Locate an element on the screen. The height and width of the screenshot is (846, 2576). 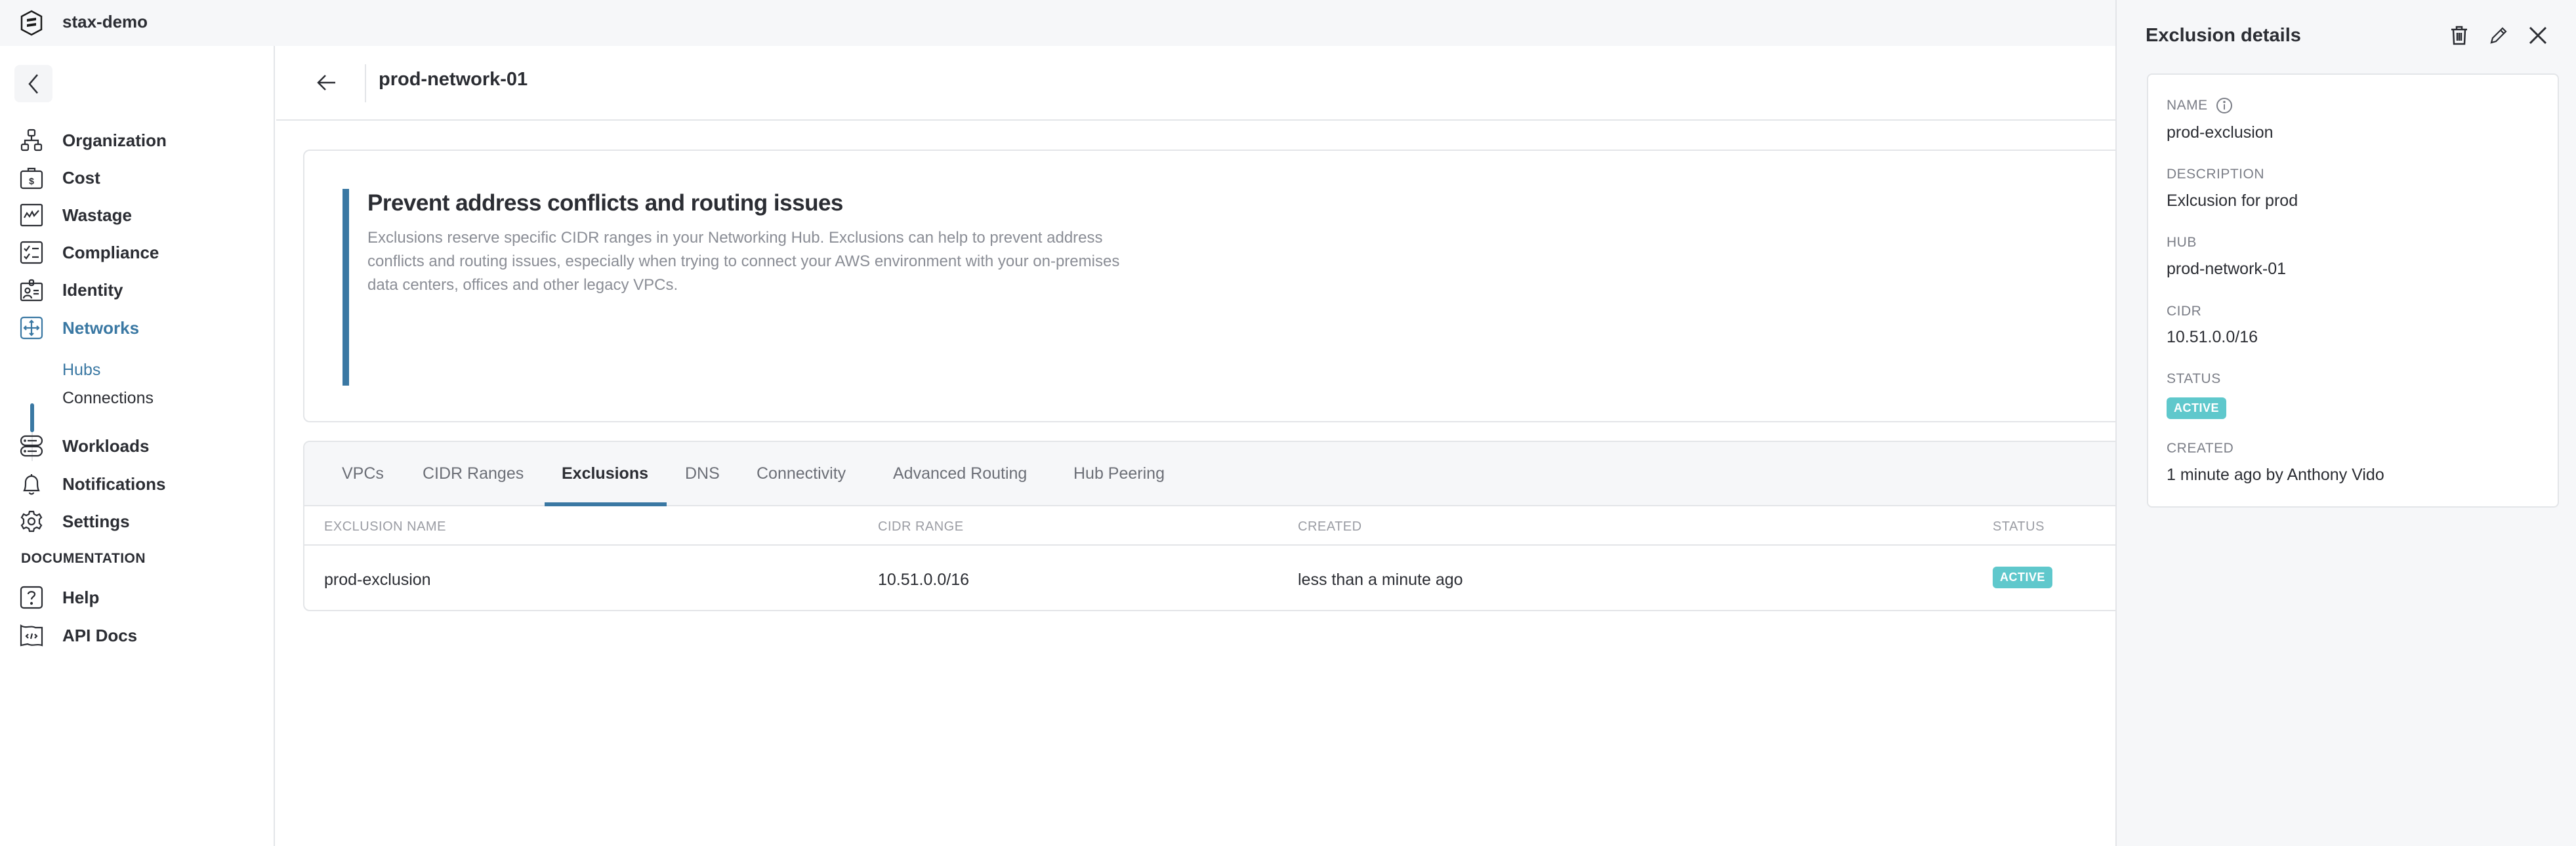
column-header-status: STATUS is located at coordinates (2019, 526).